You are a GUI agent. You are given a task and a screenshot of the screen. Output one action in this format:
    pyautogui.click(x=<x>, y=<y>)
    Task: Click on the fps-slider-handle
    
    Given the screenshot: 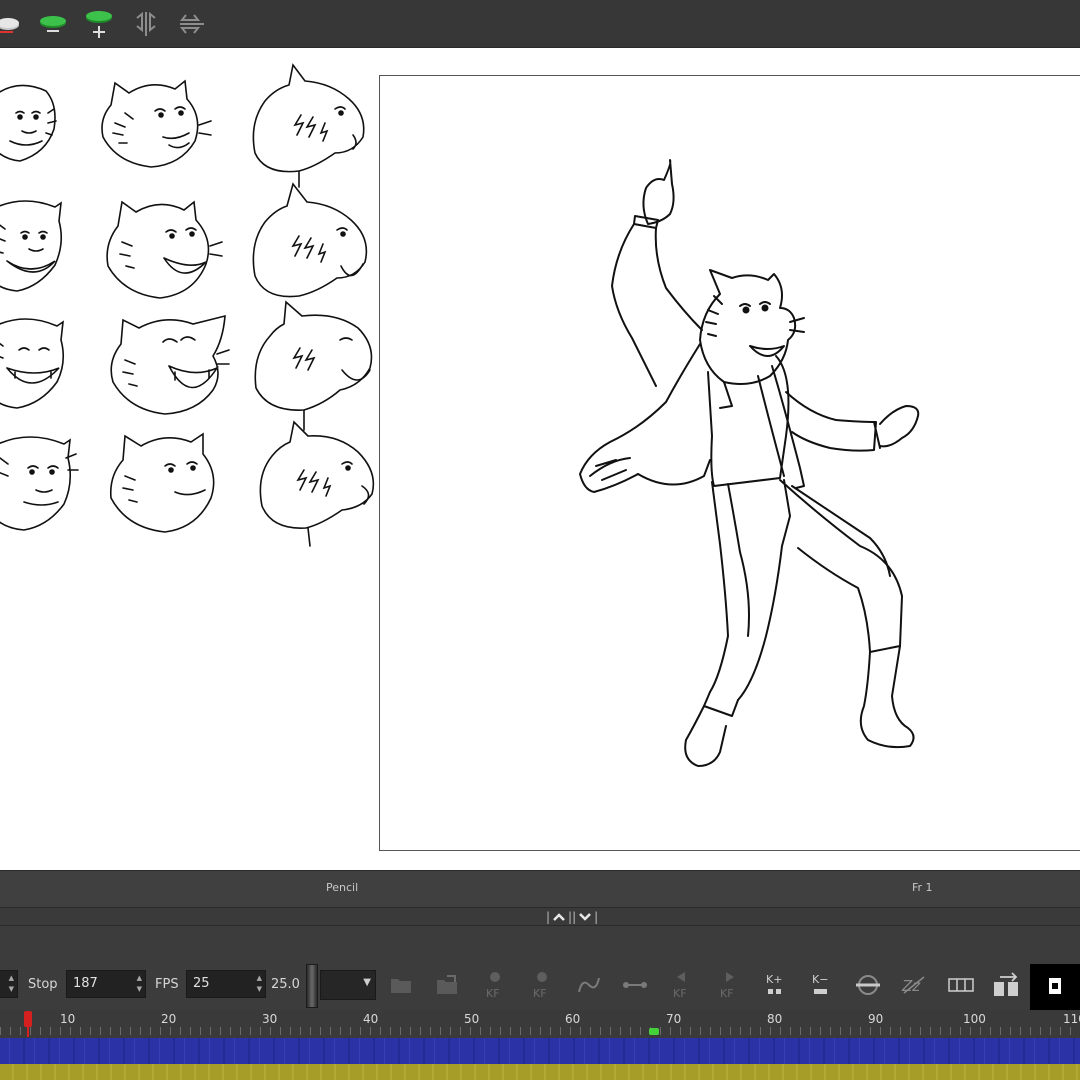 What is the action you would take?
    pyautogui.click(x=312, y=986)
    